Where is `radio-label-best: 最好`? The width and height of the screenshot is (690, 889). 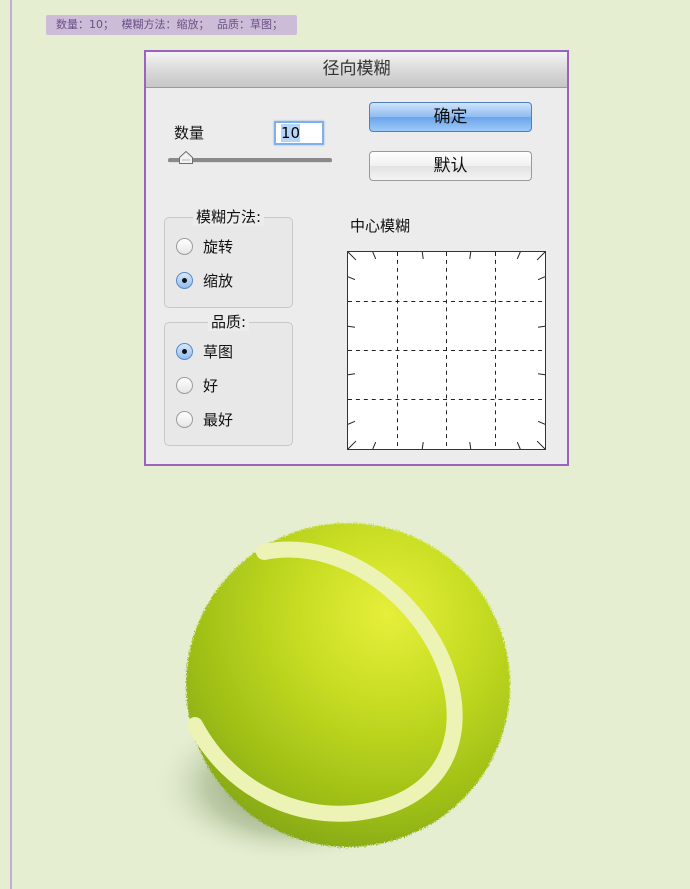 radio-label-best: 最好 is located at coordinates (218, 419).